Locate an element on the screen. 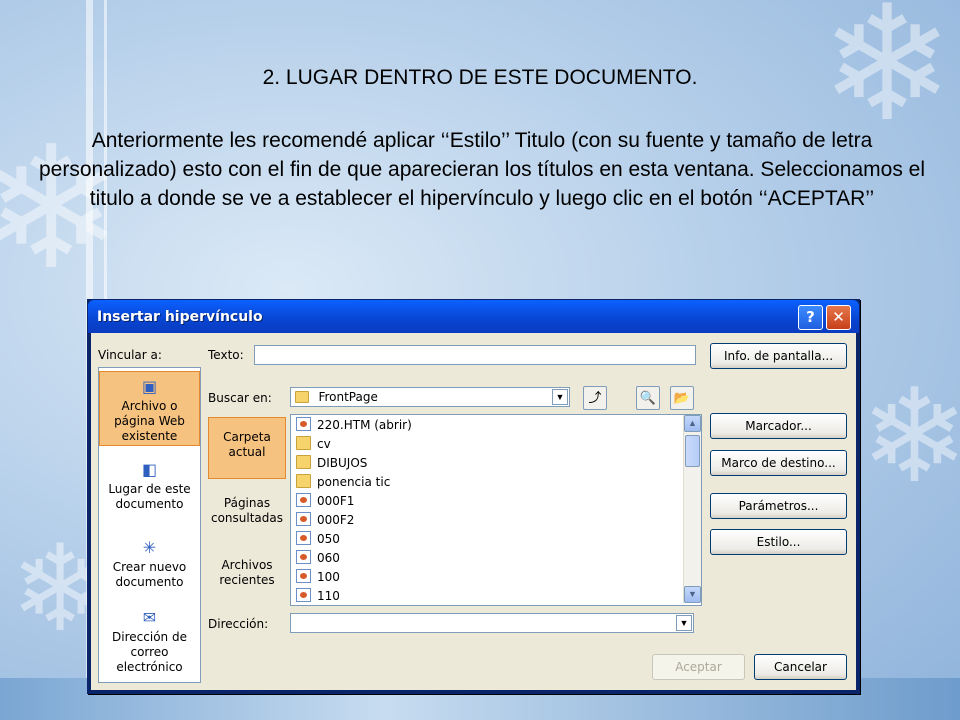 The image size is (960, 720). file-name: ponencia tic is located at coordinates (354, 482).